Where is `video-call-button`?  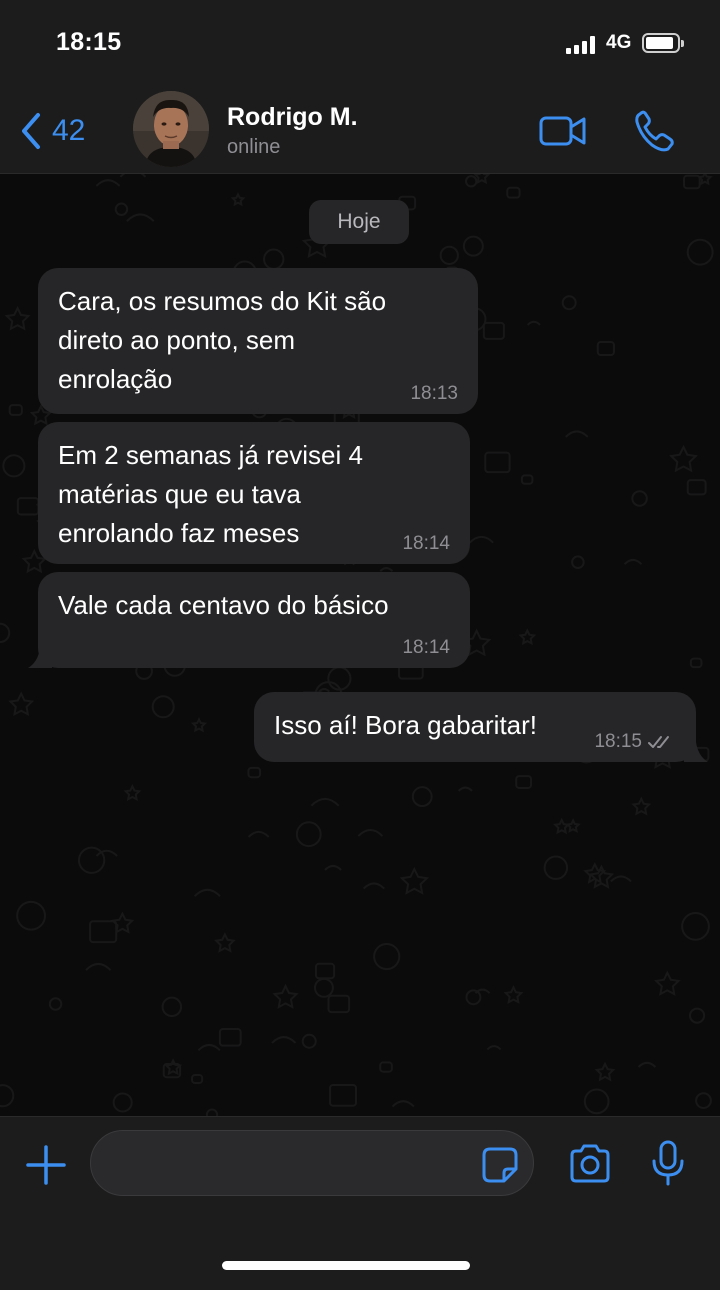 video-call-button is located at coordinates (563, 131).